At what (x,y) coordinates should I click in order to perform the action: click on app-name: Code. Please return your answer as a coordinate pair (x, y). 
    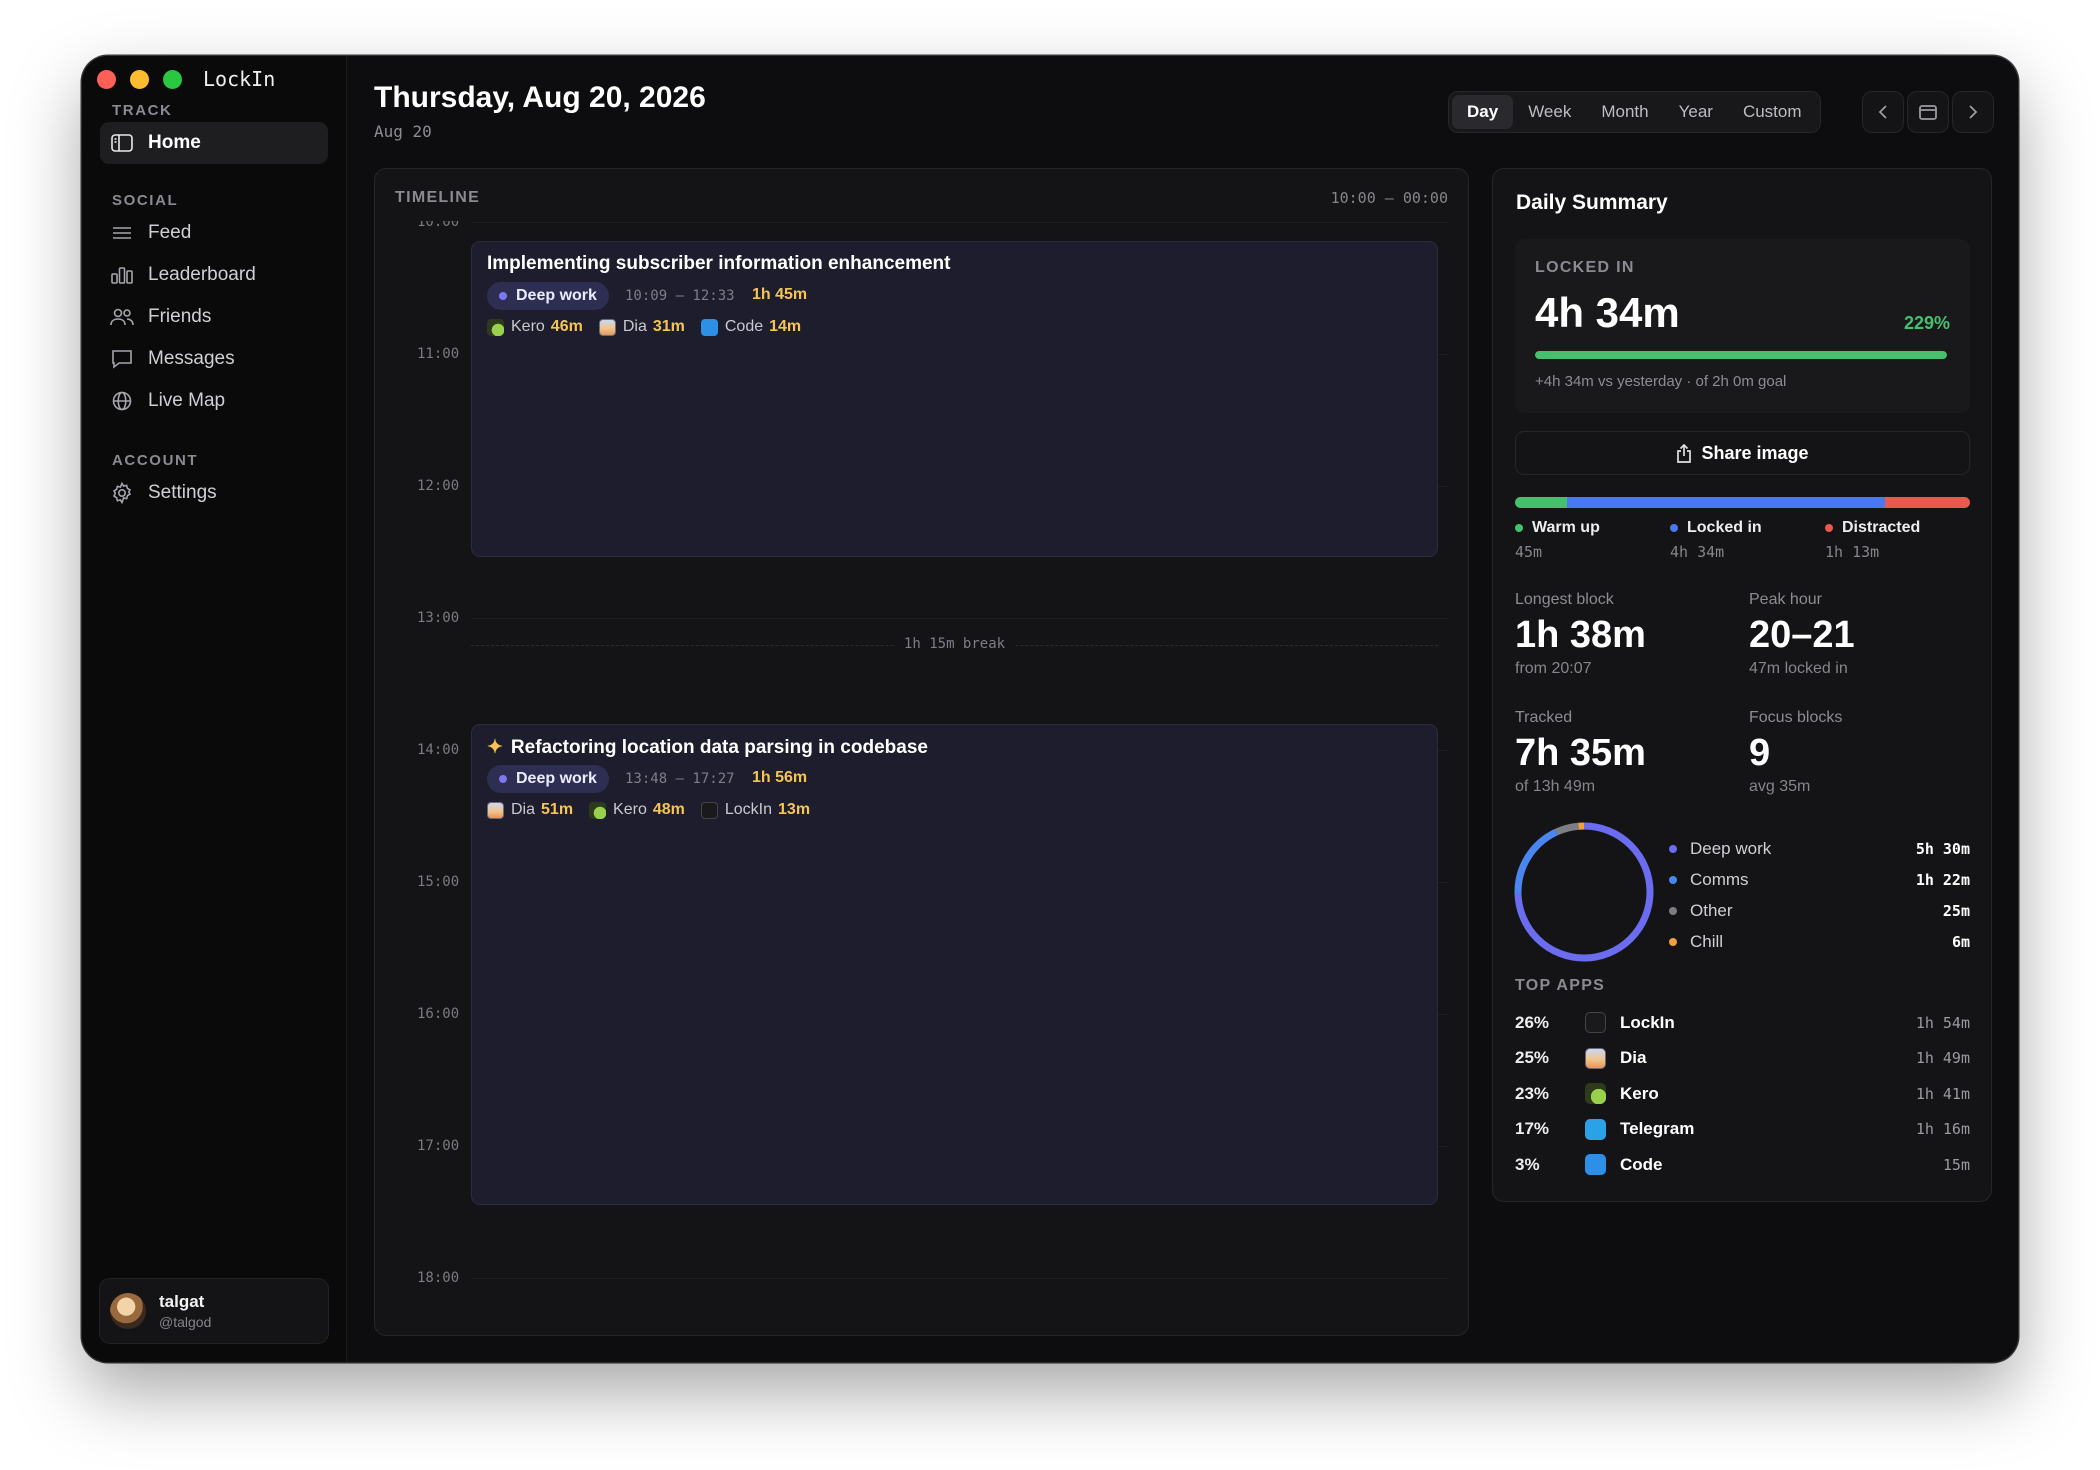
    Looking at the image, I should click on (1641, 1164).